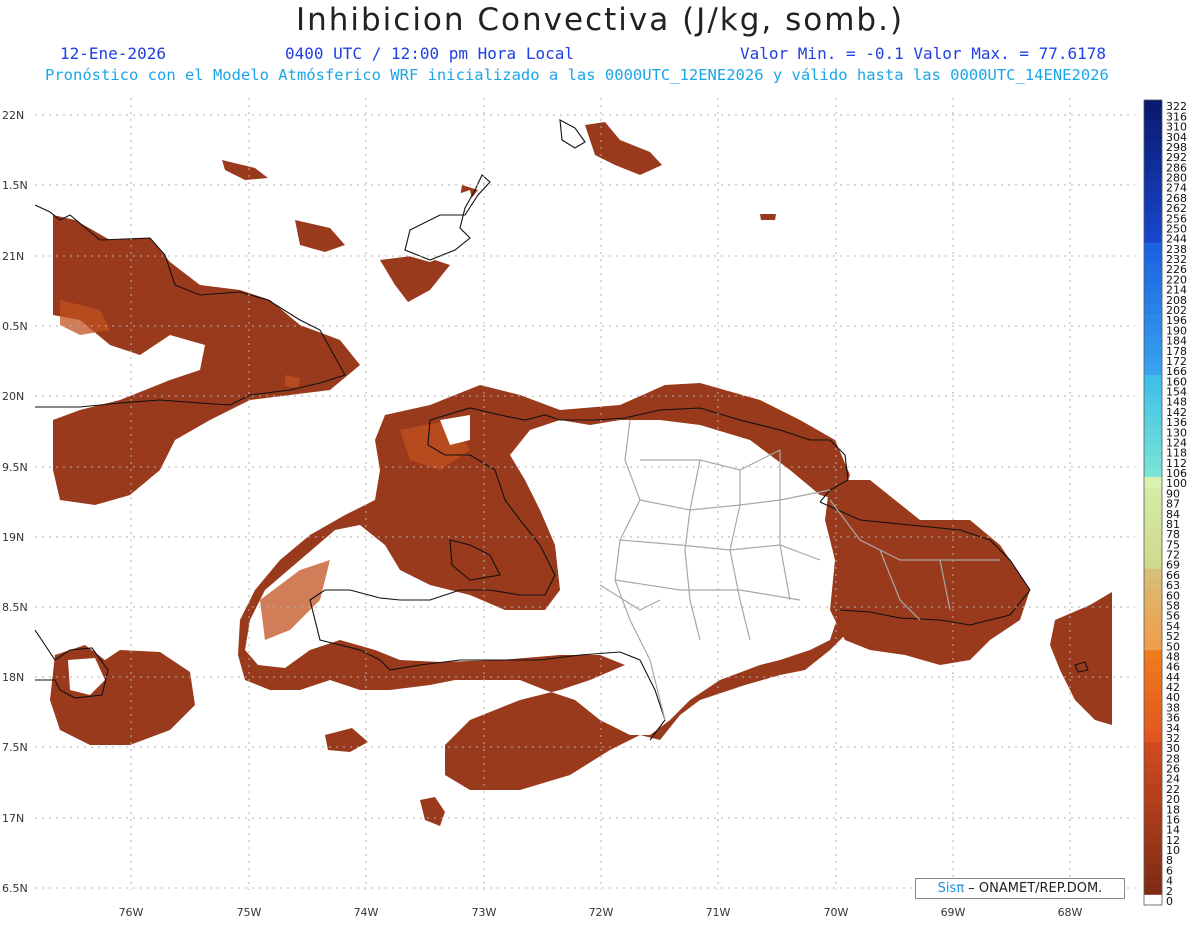 The width and height of the screenshot is (1200, 927). I want to click on longitude-labels: 76W 75W 74W 73W 72W 71W 70W 69W 68W, so click(601, 912).